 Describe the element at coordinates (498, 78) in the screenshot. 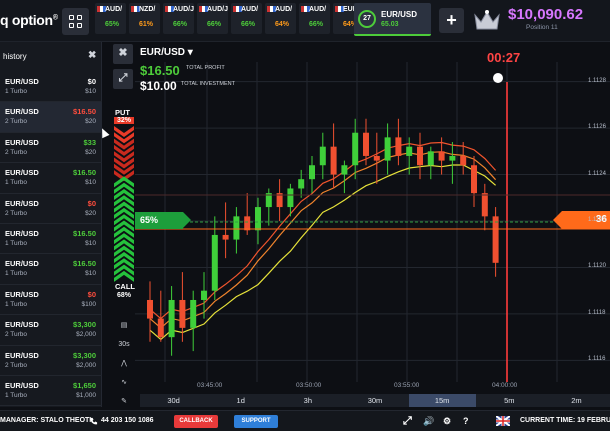

I see `expiry-clock-icon` at that location.